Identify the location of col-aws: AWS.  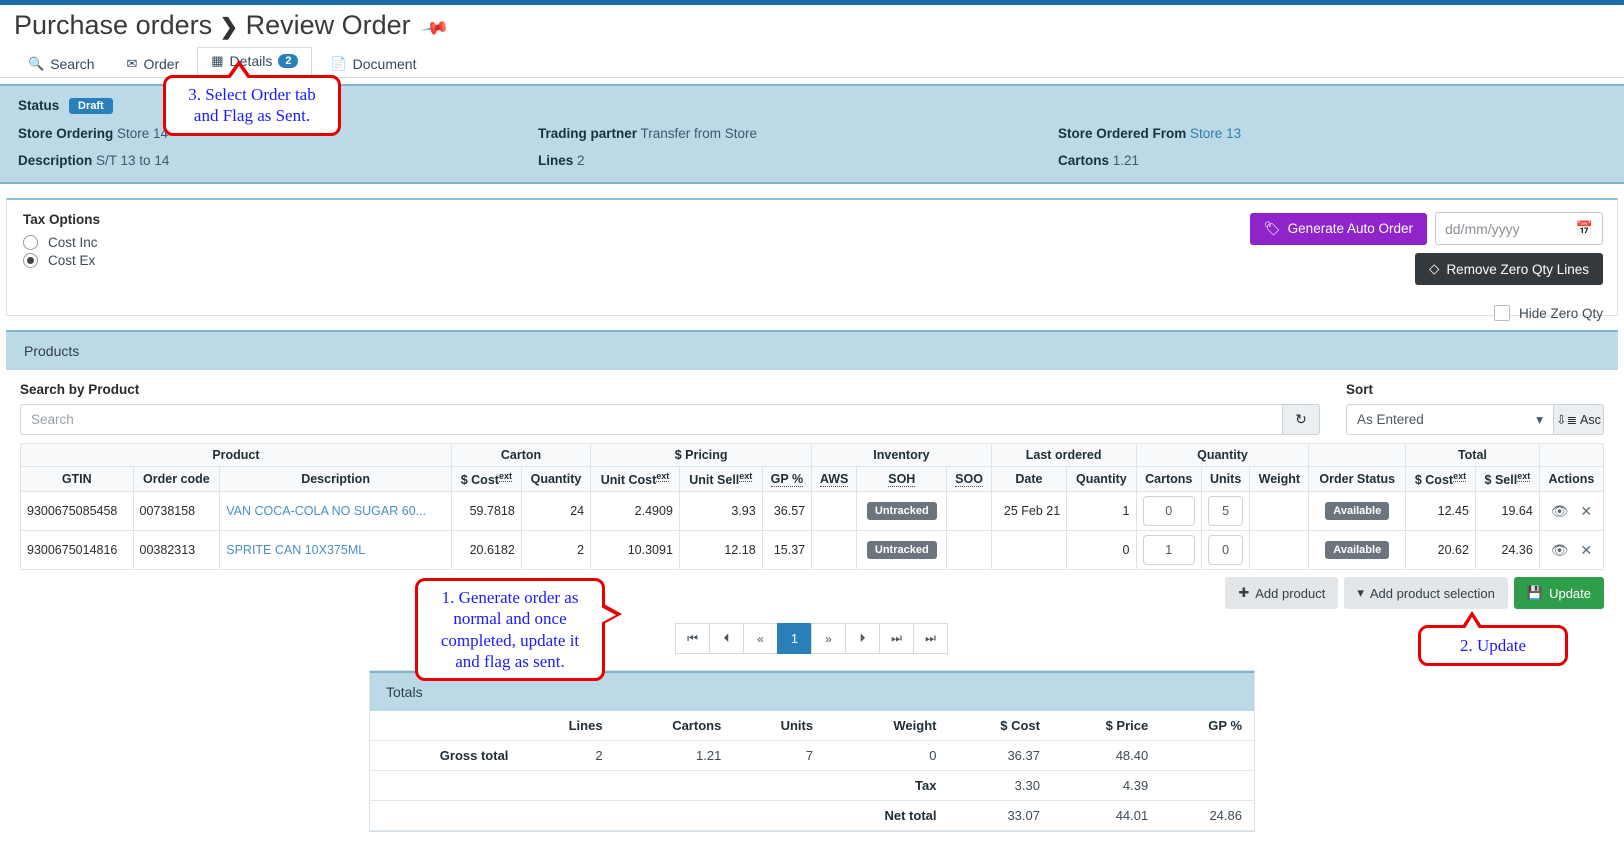
(834, 479).